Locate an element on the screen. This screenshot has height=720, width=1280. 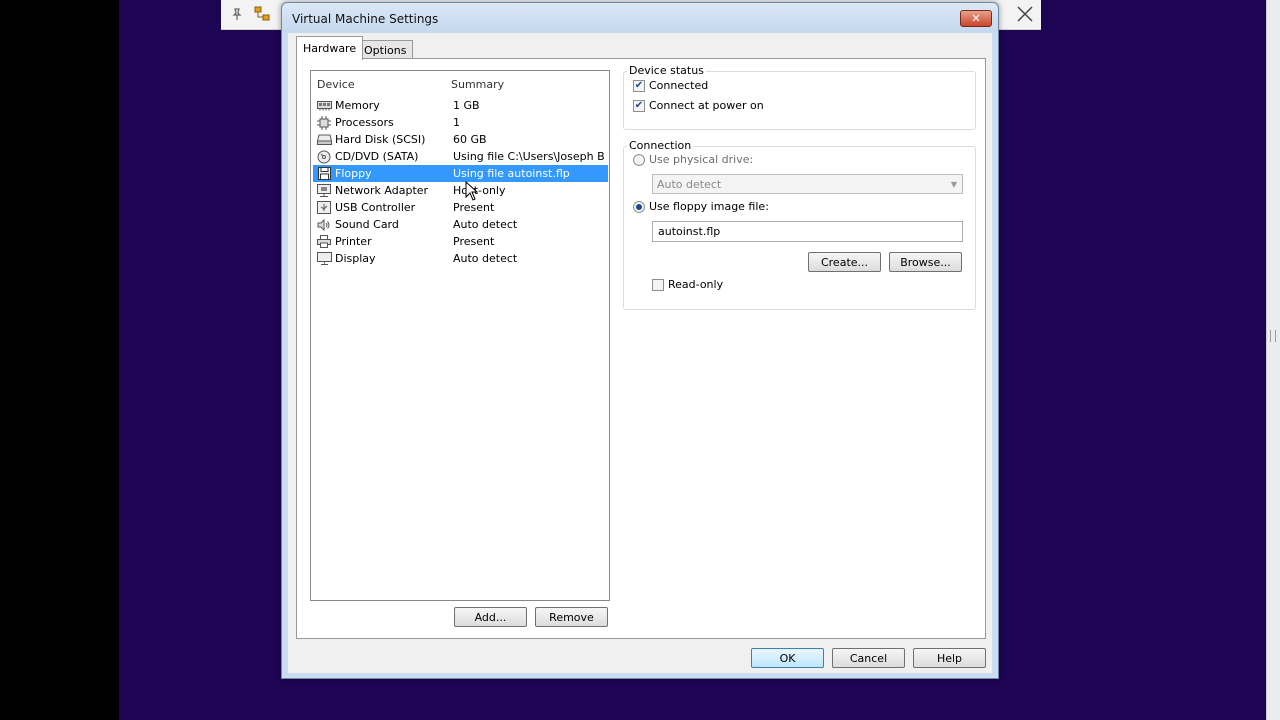
device-name: Processors is located at coordinates (364, 122).